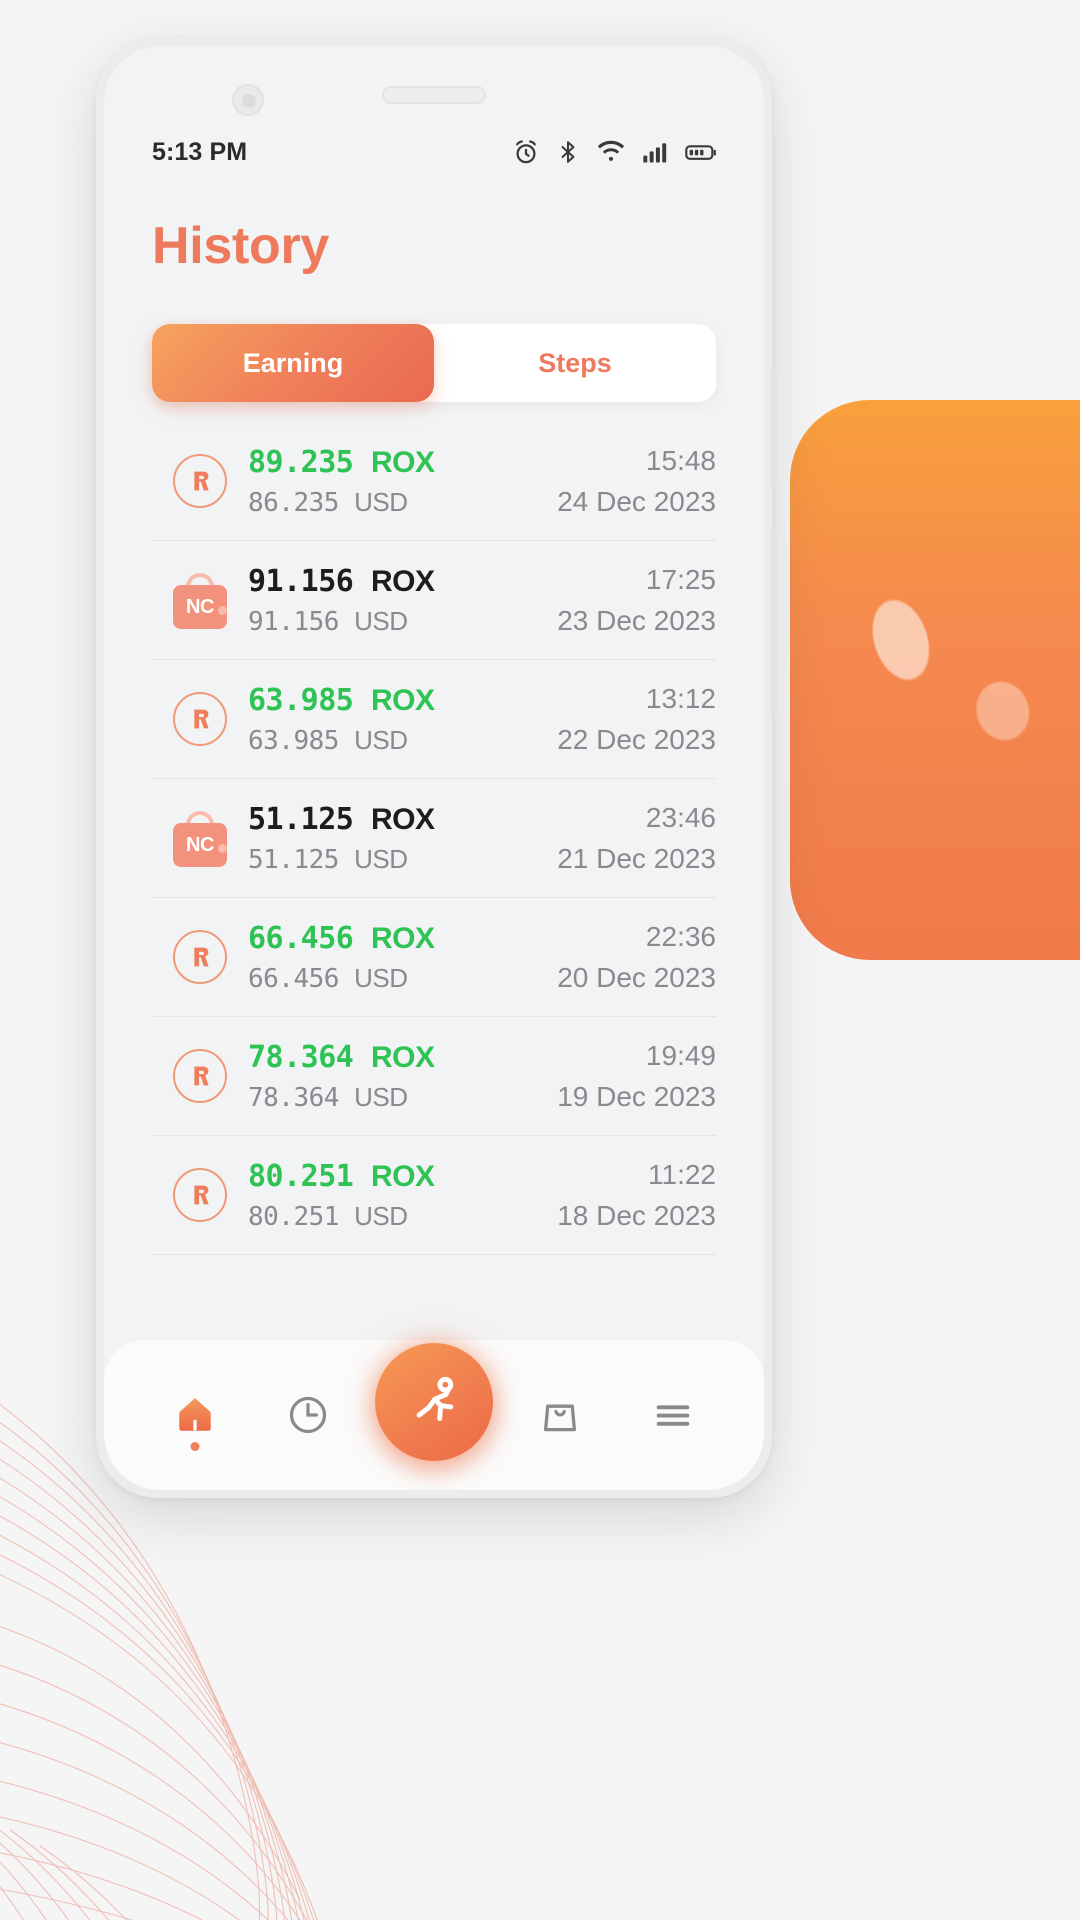 The height and width of the screenshot is (1920, 1080). I want to click on tab-earning: Earning, so click(293, 363).